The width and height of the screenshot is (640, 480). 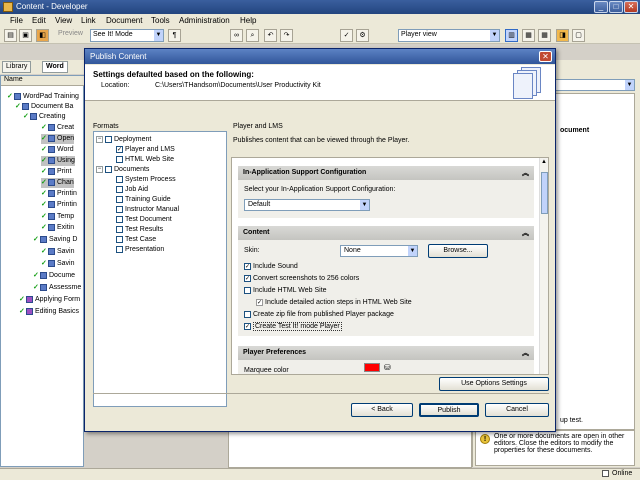 I want to click on tree-item: ✓ Creating, so click(x=44, y=117).